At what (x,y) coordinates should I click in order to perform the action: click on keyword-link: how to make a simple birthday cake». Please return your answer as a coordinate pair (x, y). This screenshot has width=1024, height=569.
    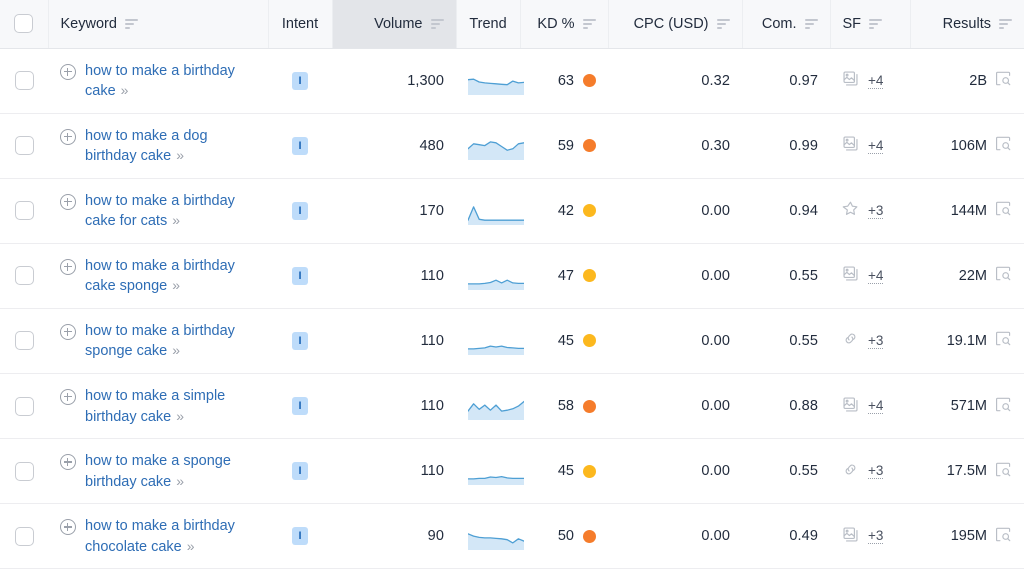
    Looking at the image, I should click on (165, 407).